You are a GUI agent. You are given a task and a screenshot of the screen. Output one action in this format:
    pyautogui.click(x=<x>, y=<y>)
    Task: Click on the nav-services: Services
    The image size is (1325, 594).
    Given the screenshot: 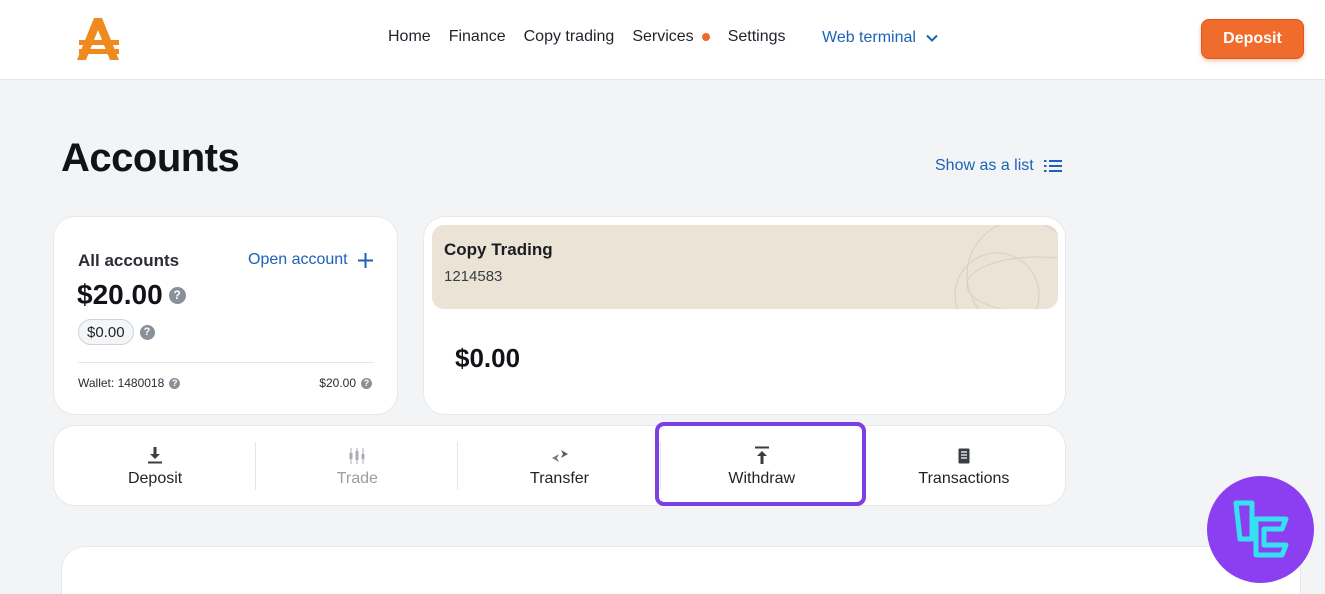 What is the action you would take?
    pyautogui.click(x=671, y=37)
    